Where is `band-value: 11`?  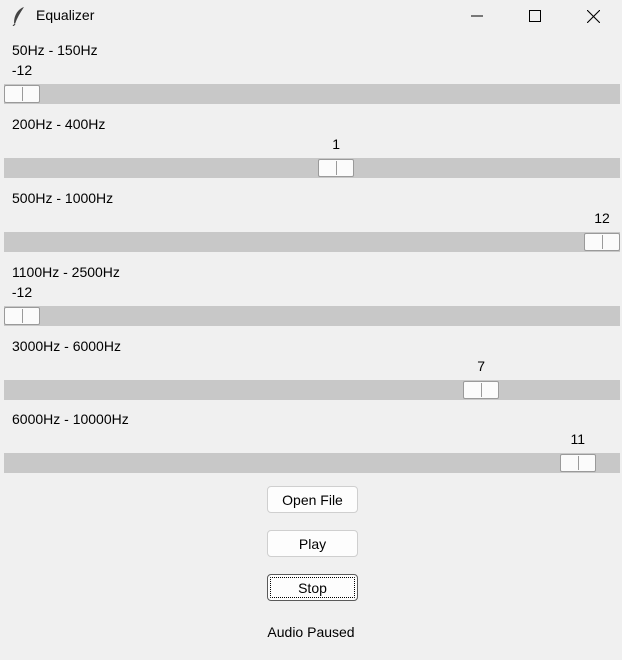 band-value: 11 is located at coordinates (578, 439).